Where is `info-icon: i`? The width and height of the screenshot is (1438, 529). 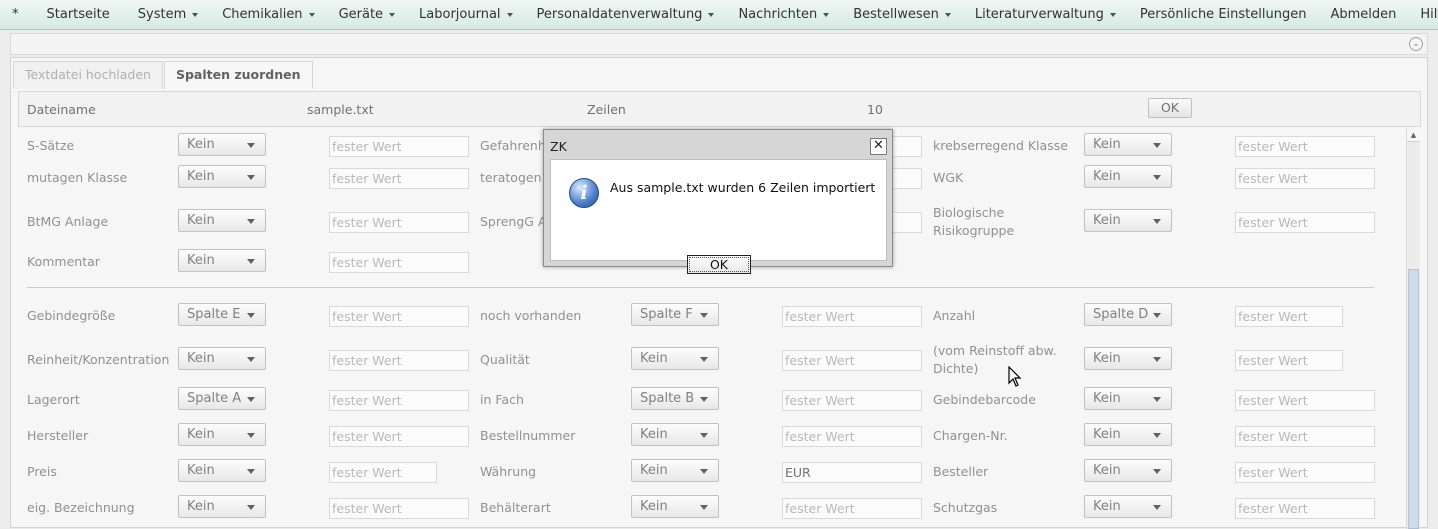
info-icon: i is located at coordinates (584, 193).